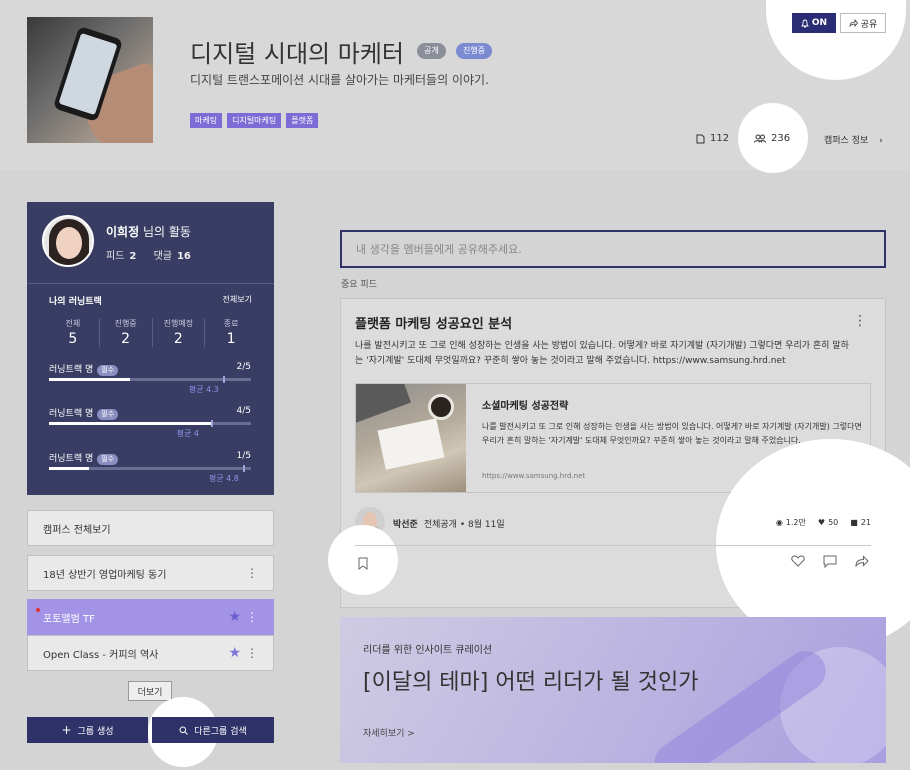 The height and width of the screenshot is (770, 910). I want to click on link-preview-url: https://www.samsung.hrd.net, so click(534, 476).